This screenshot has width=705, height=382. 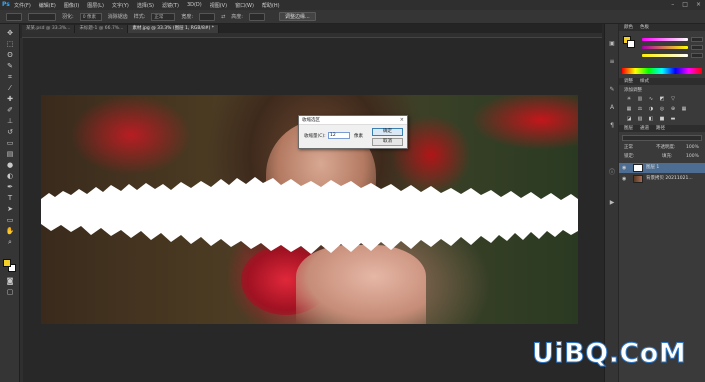 I want to click on threshold-icon: ◧, so click(x=651, y=119).